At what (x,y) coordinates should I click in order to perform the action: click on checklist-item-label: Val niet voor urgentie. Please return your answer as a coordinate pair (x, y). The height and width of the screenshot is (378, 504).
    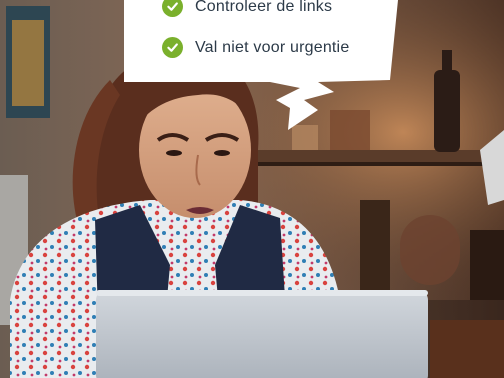
    Looking at the image, I should click on (272, 47).